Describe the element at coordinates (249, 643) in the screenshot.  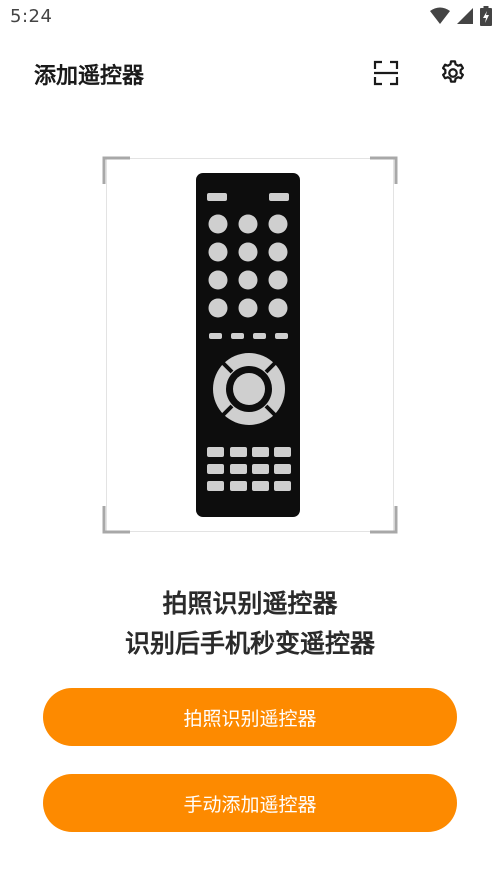
I see `hero-subheadline: 识别后手机秒变遥控器` at that location.